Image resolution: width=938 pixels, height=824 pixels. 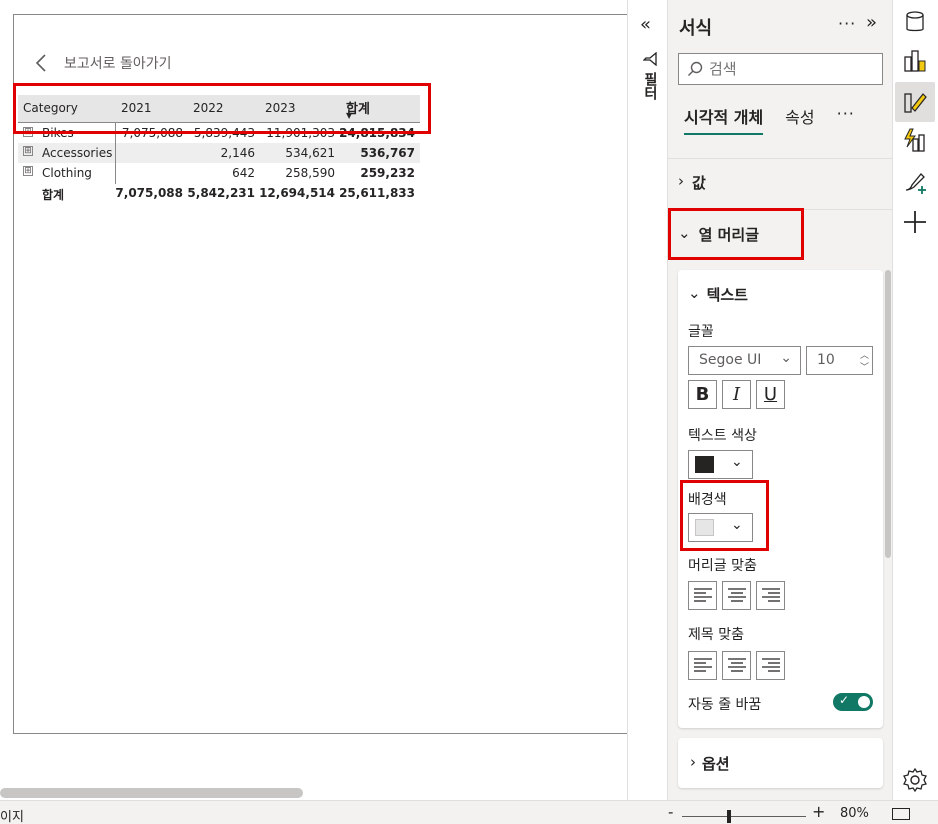 What do you see at coordinates (469, 812) in the screenshot?
I see `status-bar: 이지 - + 80%` at bounding box center [469, 812].